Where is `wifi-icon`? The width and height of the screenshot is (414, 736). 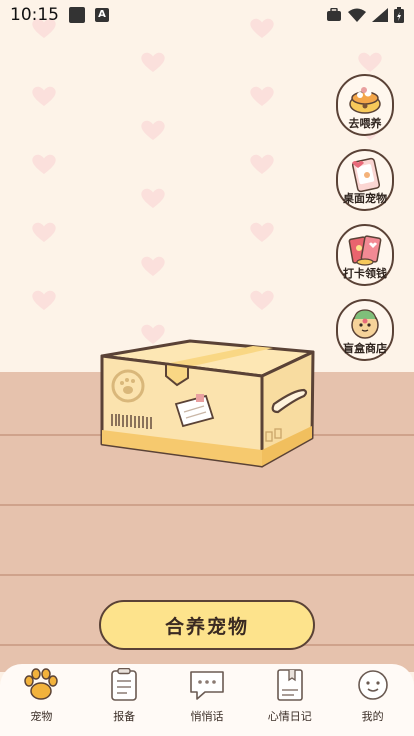
wifi-icon is located at coordinates (357, 15).